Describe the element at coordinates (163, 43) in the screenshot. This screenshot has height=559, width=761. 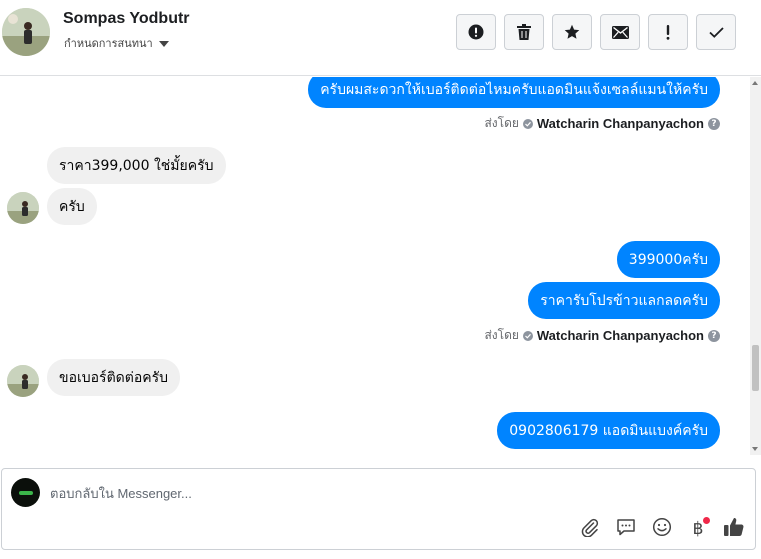
I see `chevron-down-icon` at that location.